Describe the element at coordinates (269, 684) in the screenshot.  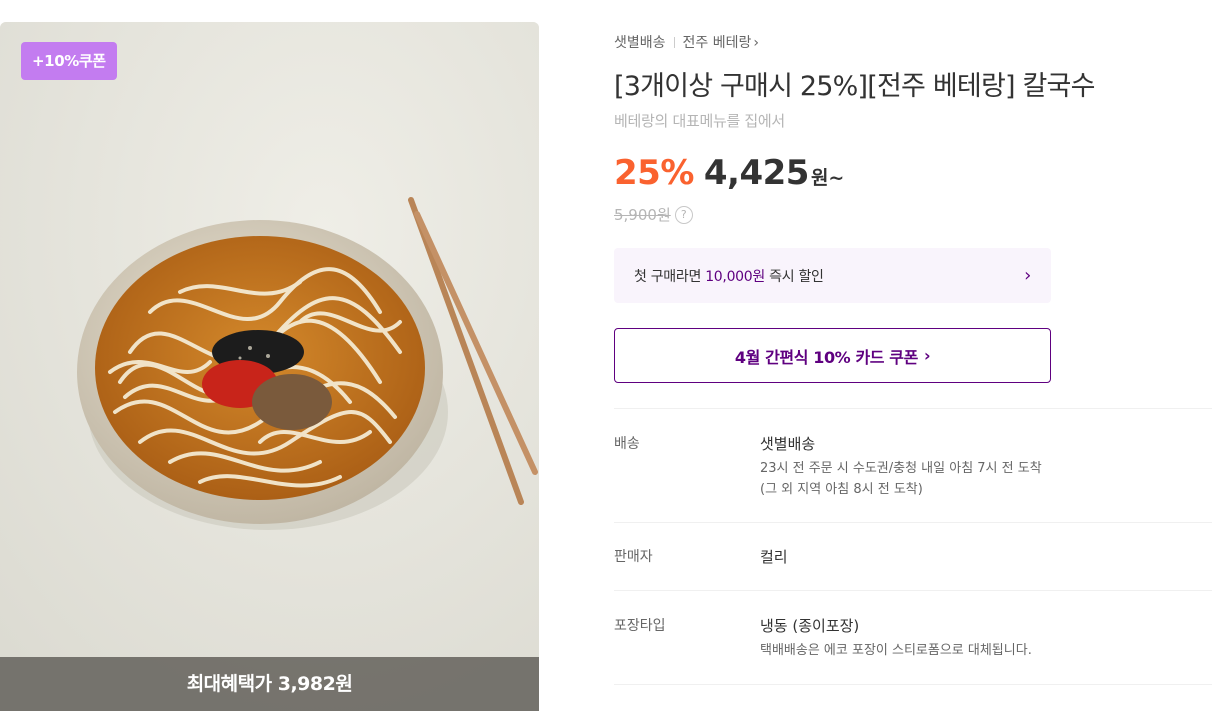
I see `max-benefit-price: 최대혜택가 3,982원` at that location.